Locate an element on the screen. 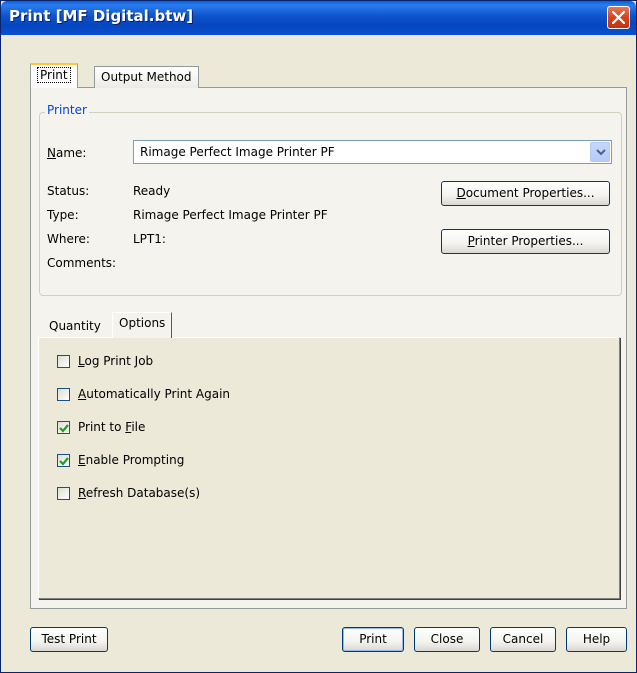  close-window-button is located at coordinates (618, 17).